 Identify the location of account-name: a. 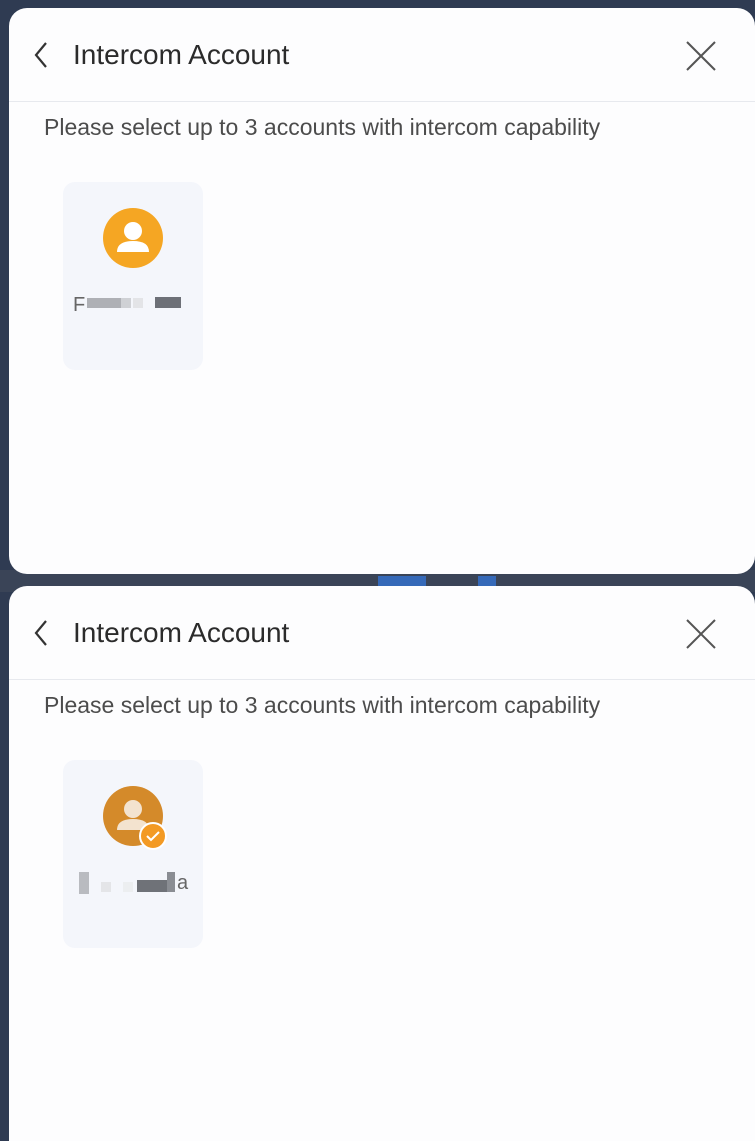
(133, 883).